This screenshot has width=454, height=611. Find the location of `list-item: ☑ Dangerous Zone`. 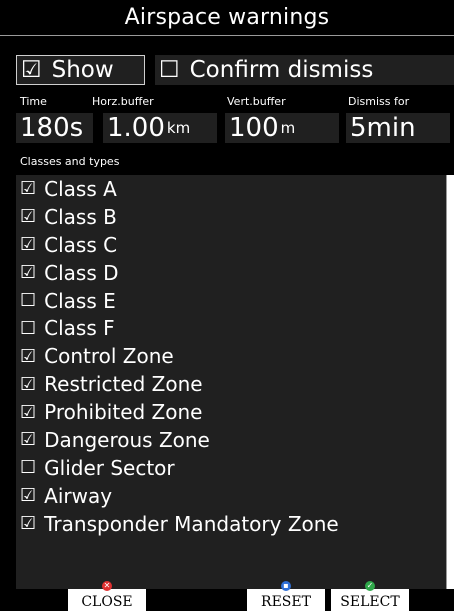

list-item: ☑ Dangerous Zone is located at coordinates (231, 440).